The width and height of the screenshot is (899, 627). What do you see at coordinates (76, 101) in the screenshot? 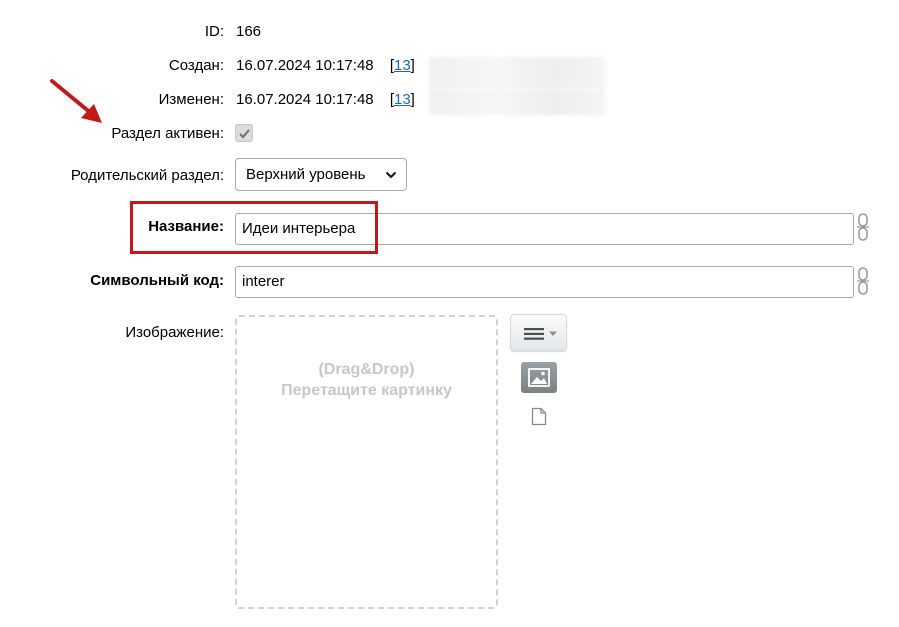
I see `annotation-arrow` at bounding box center [76, 101].